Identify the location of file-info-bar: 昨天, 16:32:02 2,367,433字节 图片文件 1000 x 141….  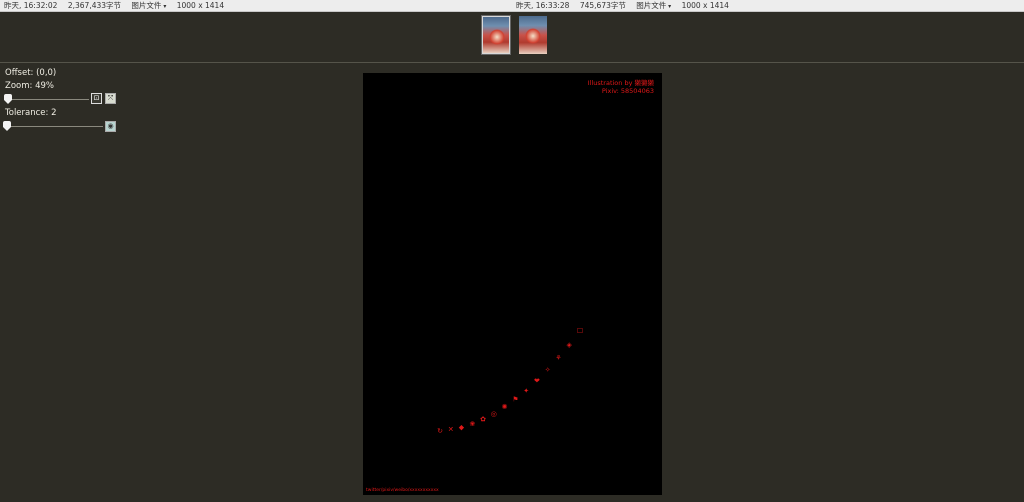
(512, 6).